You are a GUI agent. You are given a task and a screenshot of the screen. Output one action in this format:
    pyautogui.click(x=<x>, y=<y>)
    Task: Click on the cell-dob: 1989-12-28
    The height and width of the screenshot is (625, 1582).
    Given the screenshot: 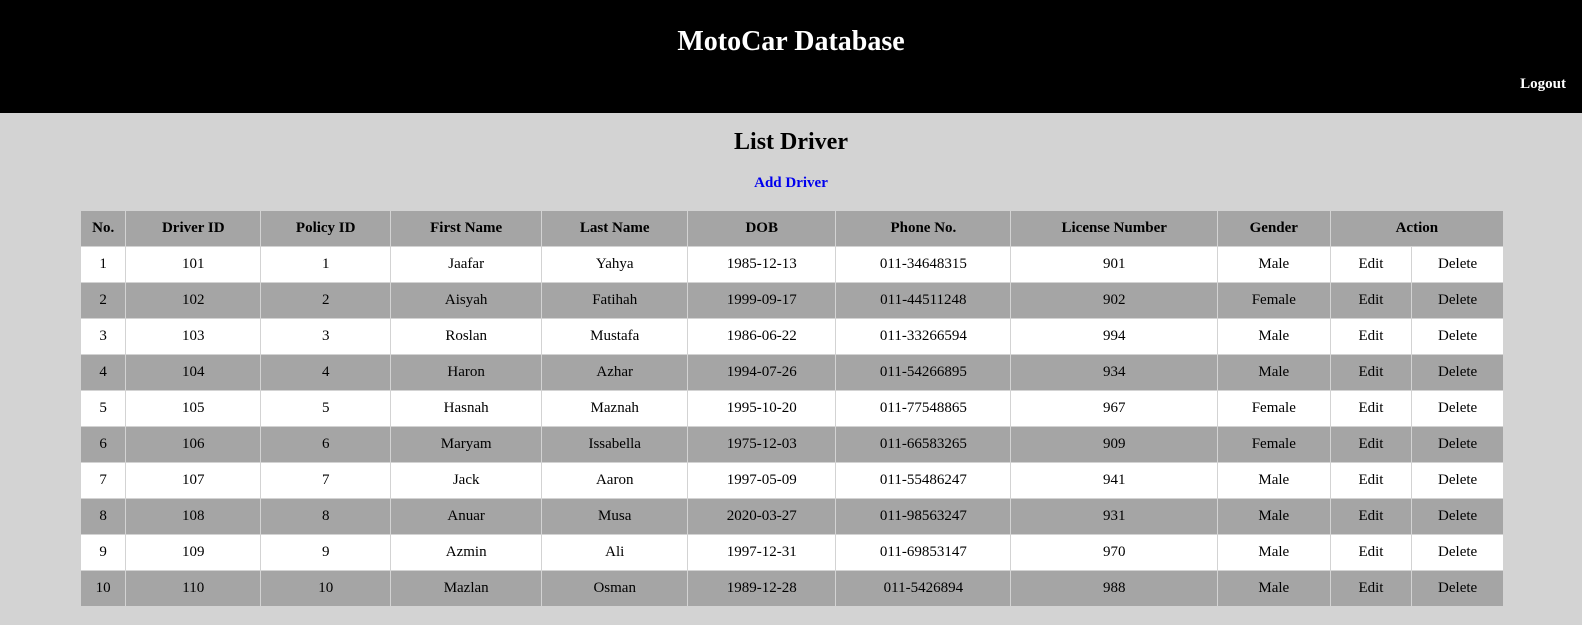 What is the action you would take?
    pyautogui.click(x=762, y=588)
    